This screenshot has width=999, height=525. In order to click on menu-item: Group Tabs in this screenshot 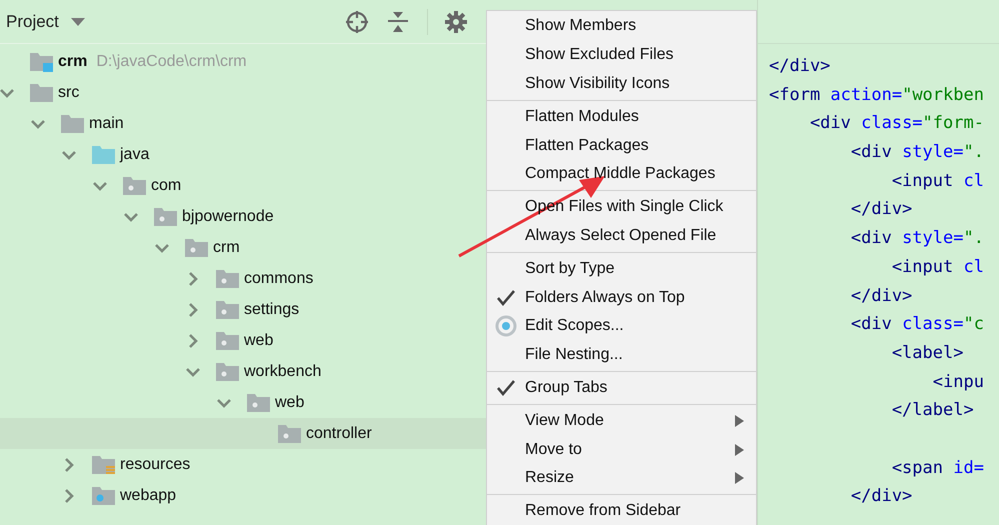, I will do `click(621, 388)`.